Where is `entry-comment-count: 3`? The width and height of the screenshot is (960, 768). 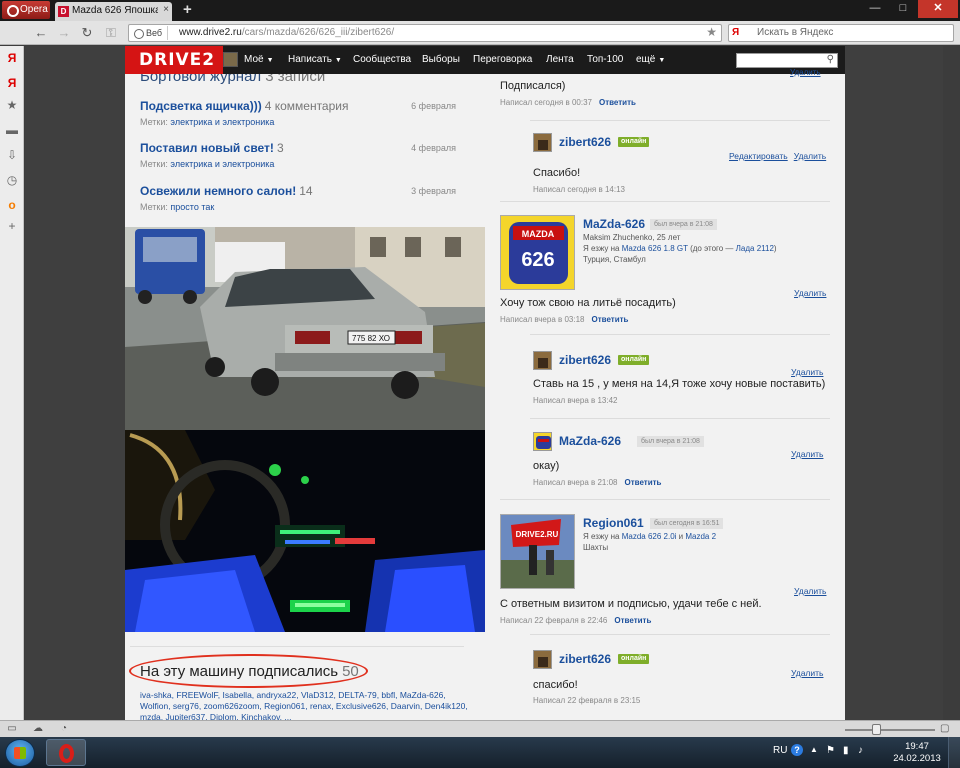
entry-comment-count: 3 is located at coordinates (280, 148).